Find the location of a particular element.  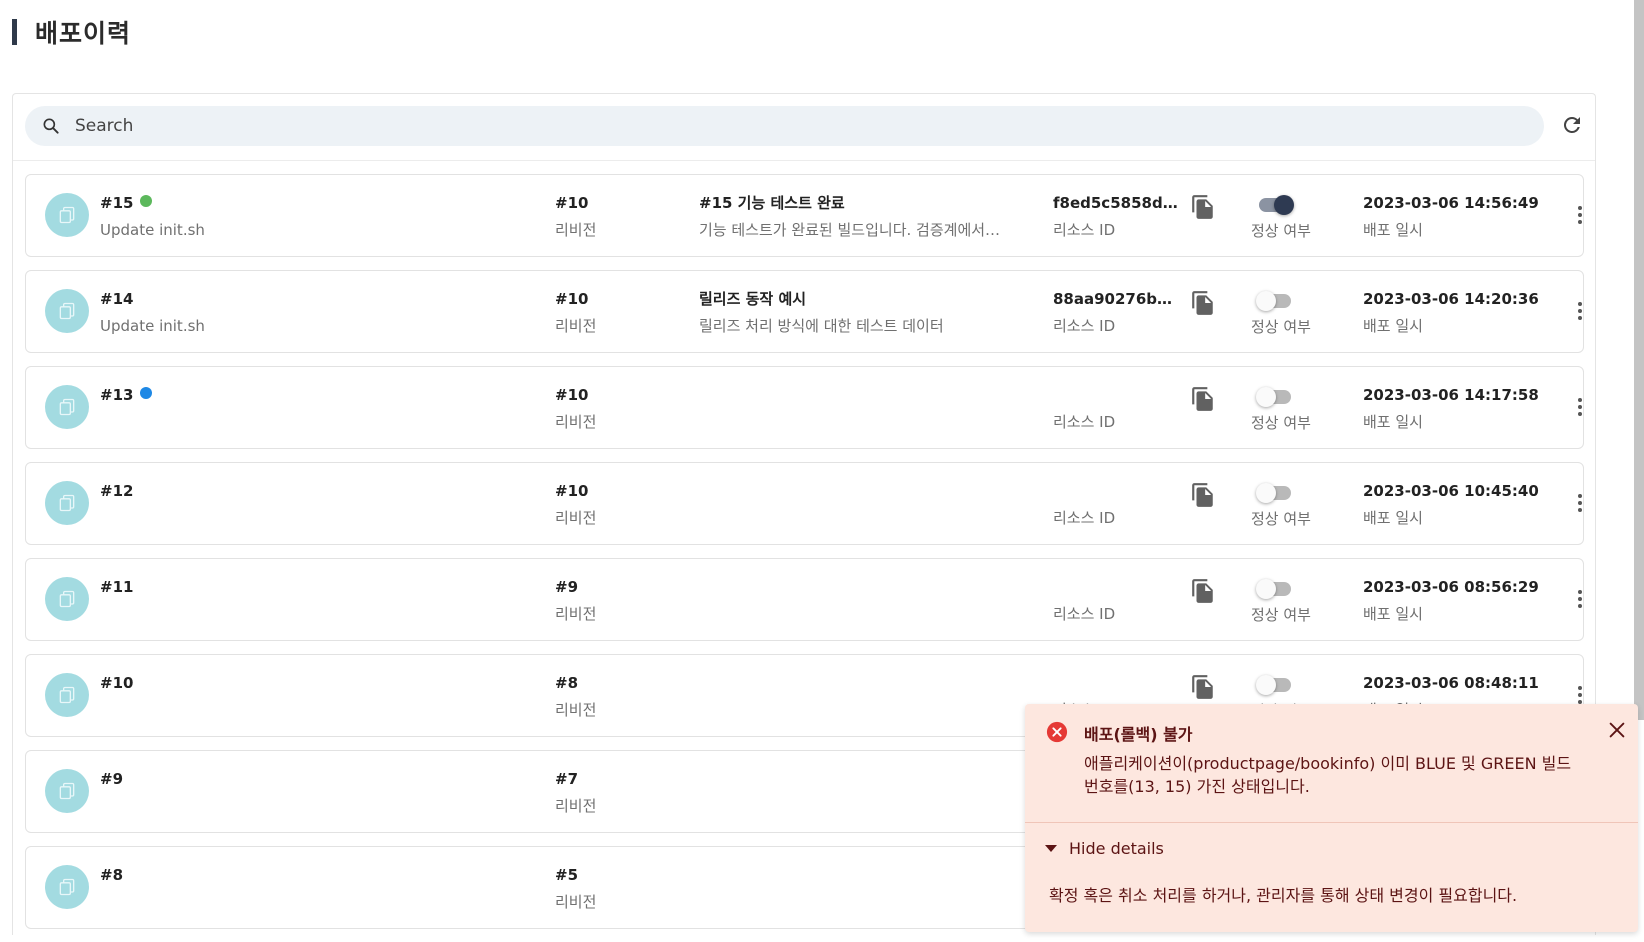

deploy-time-cell: 2023-03-06 14:20:36 배포 일시 is located at coordinates (1451, 312).